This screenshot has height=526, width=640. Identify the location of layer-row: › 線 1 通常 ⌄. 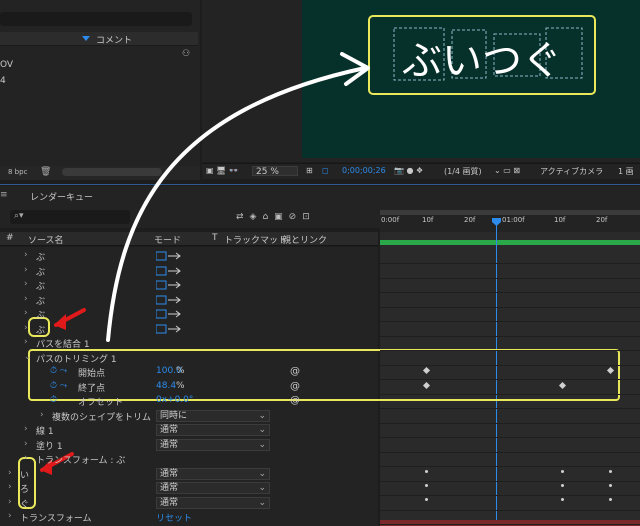
(189, 430).